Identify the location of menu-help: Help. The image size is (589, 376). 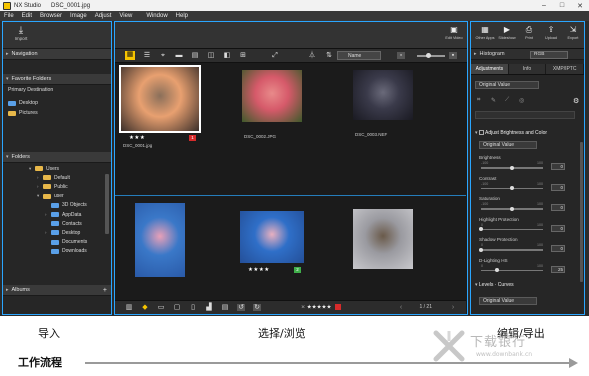
(182, 16).